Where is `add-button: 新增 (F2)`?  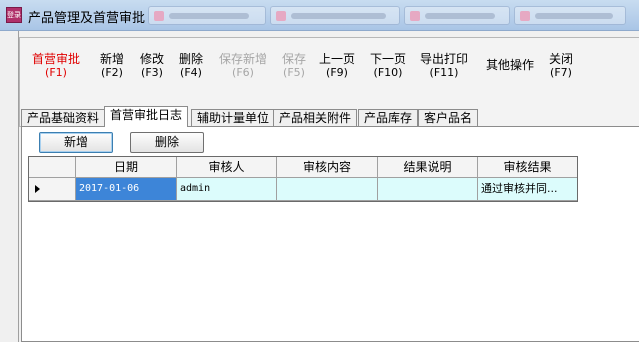
add-button: 新增 (F2) is located at coordinates (112, 65).